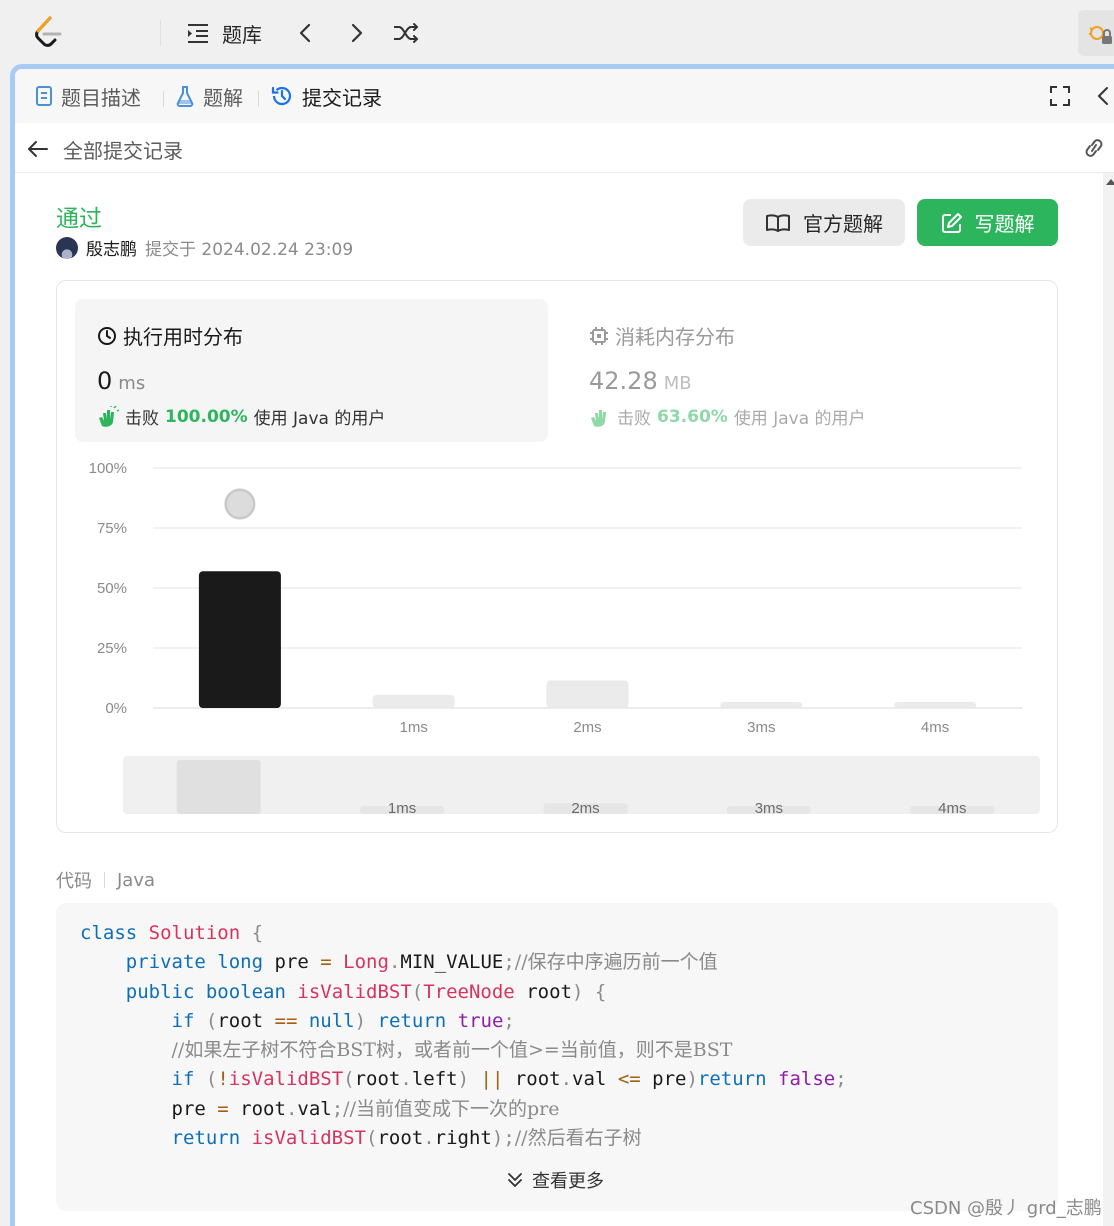 This screenshot has width=1114, height=1226. What do you see at coordinates (761, 727) in the screenshot?
I see `x-tick-label: 3ms` at bounding box center [761, 727].